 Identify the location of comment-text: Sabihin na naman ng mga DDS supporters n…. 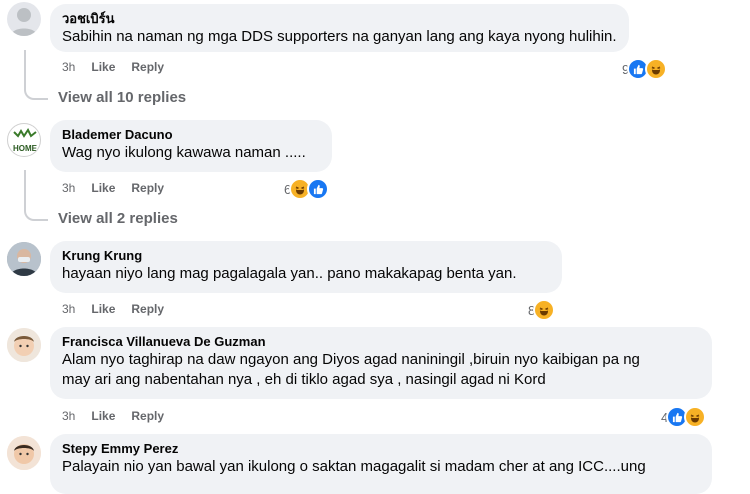
(339, 36).